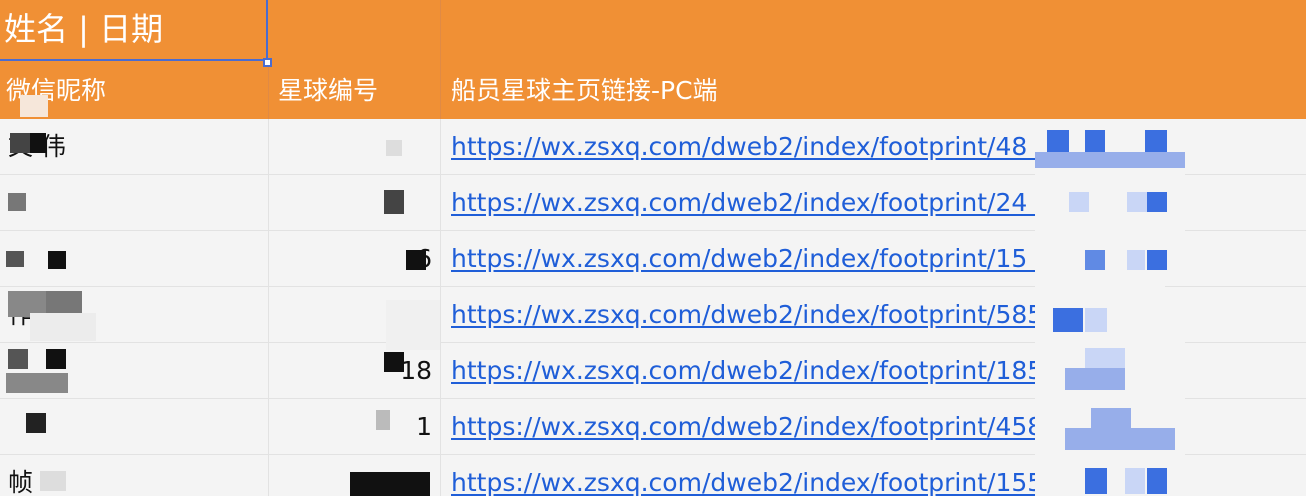 Image resolution: width=1306 pixels, height=496 pixels. Describe the element at coordinates (134, 91) in the screenshot. I see `header-nickname: 微信昵称` at that location.